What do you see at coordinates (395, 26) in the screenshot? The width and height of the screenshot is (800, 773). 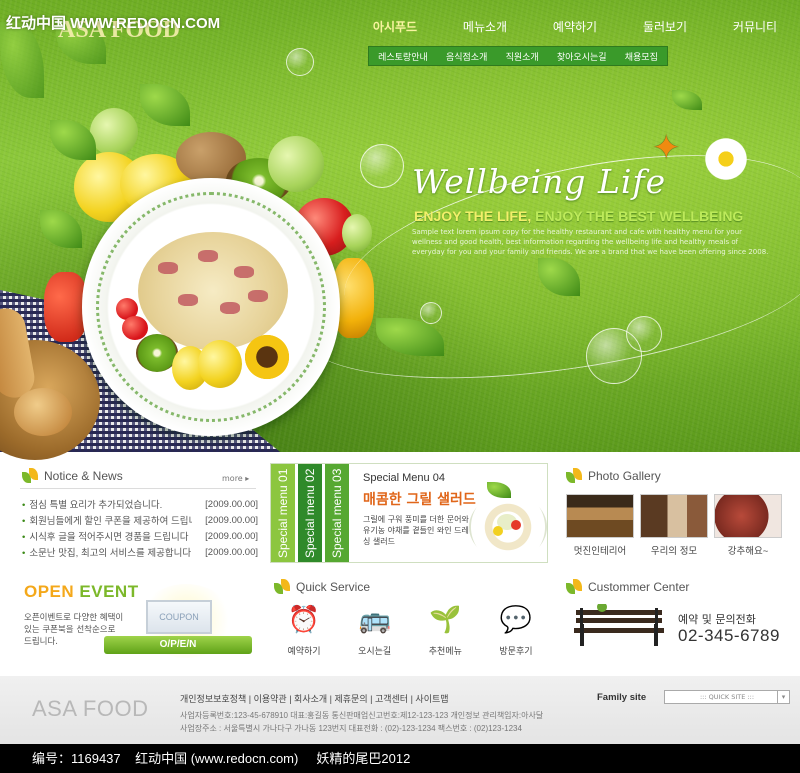 I see `nav-item-asafood: 아시푸드` at bounding box center [395, 26].